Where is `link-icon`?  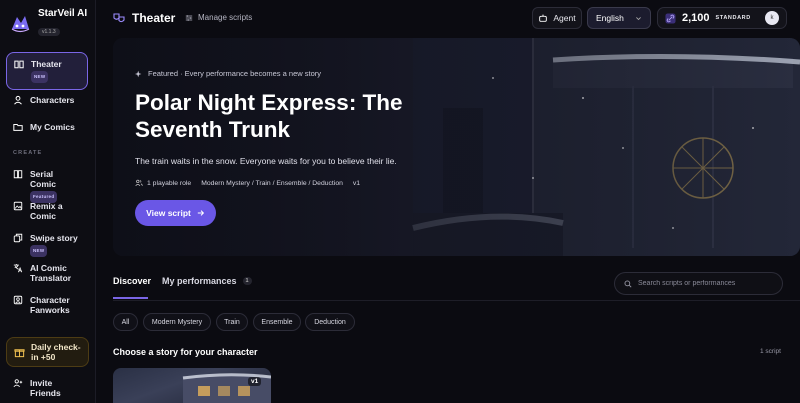 link-icon is located at coordinates (670, 18).